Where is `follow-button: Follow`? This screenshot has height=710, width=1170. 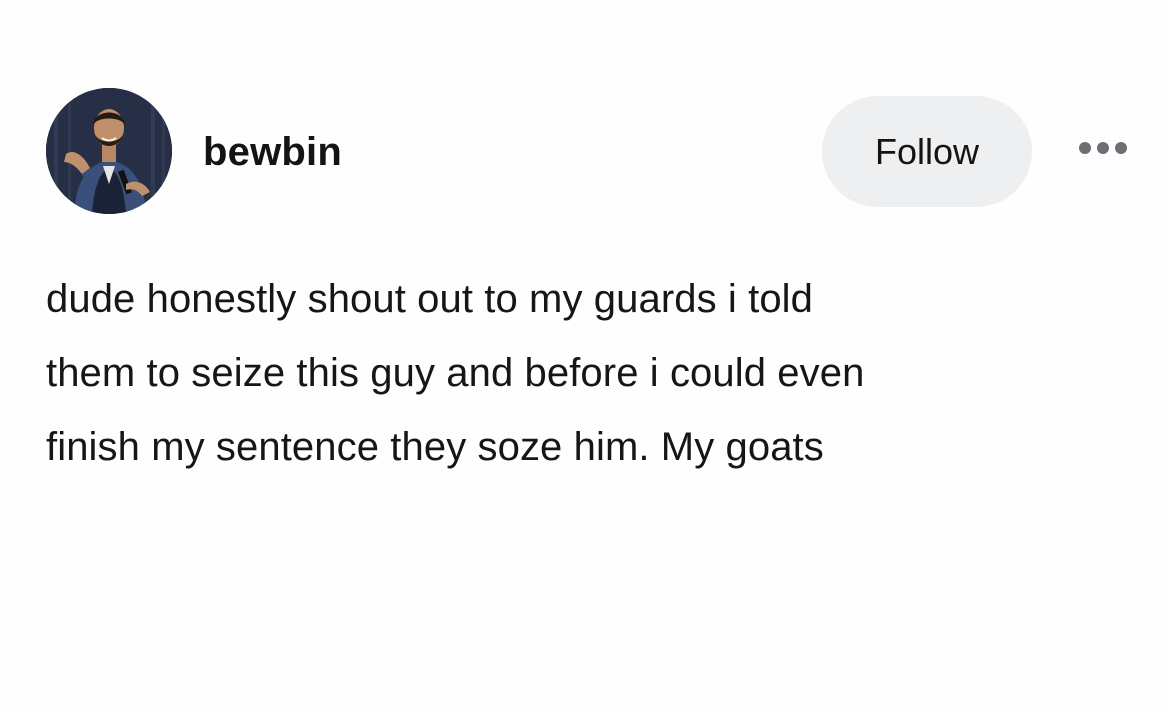 follow-button: Follow is located at coordinates (927, 151).